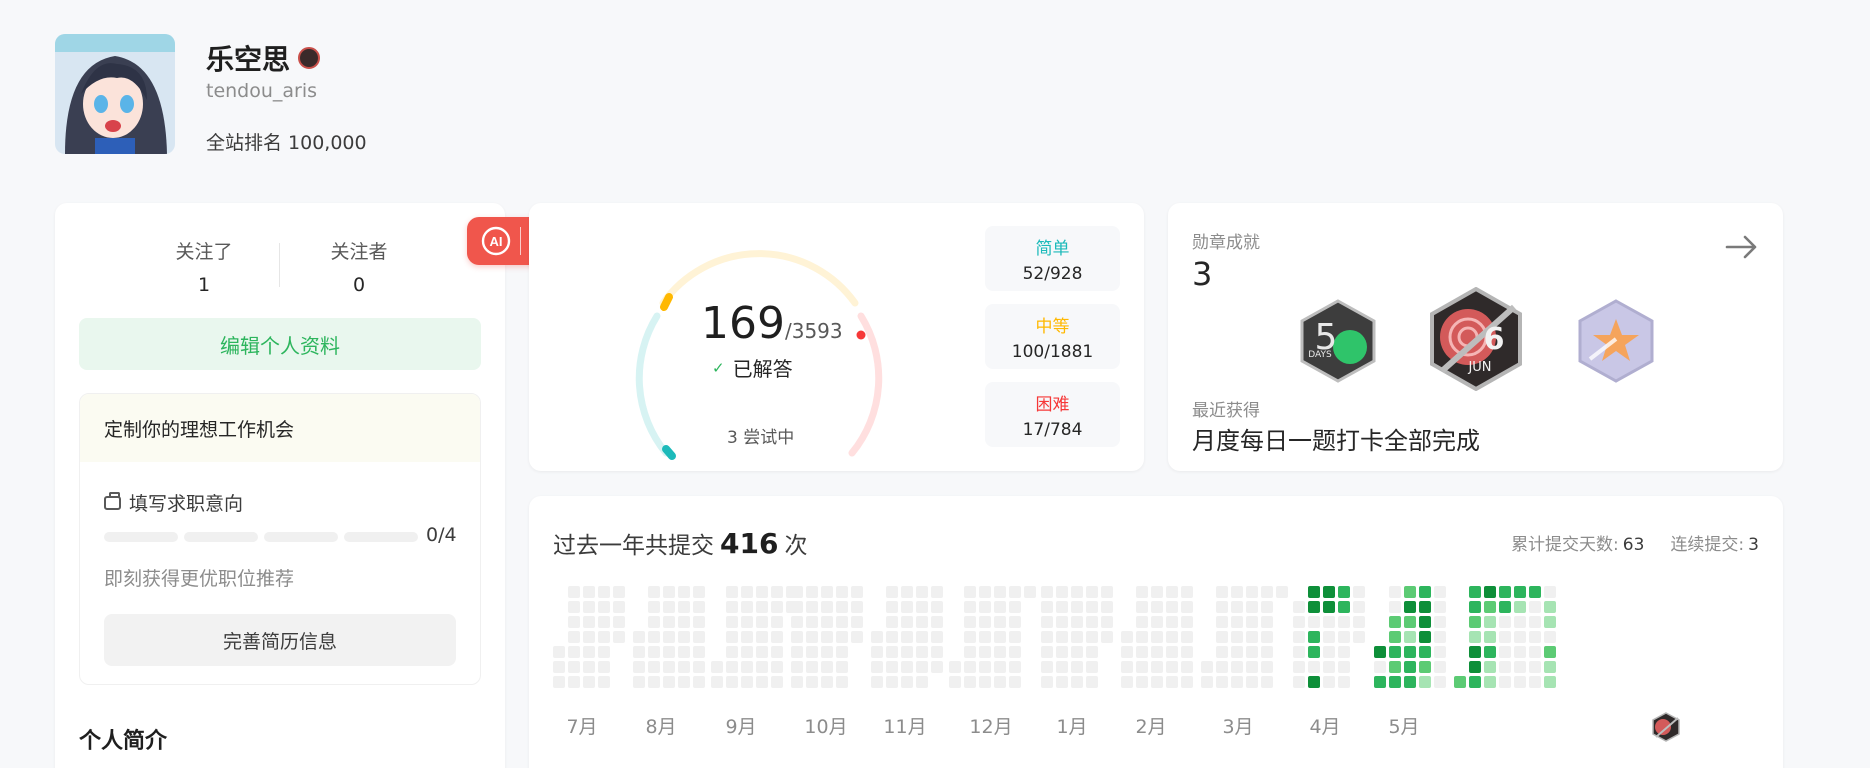 This screenshot has height=768, width=1870. What do you see at coordinates (204, 266) in the screenshot?
I see `following-stat: 关注了 1` at bounding box center [204, 266].